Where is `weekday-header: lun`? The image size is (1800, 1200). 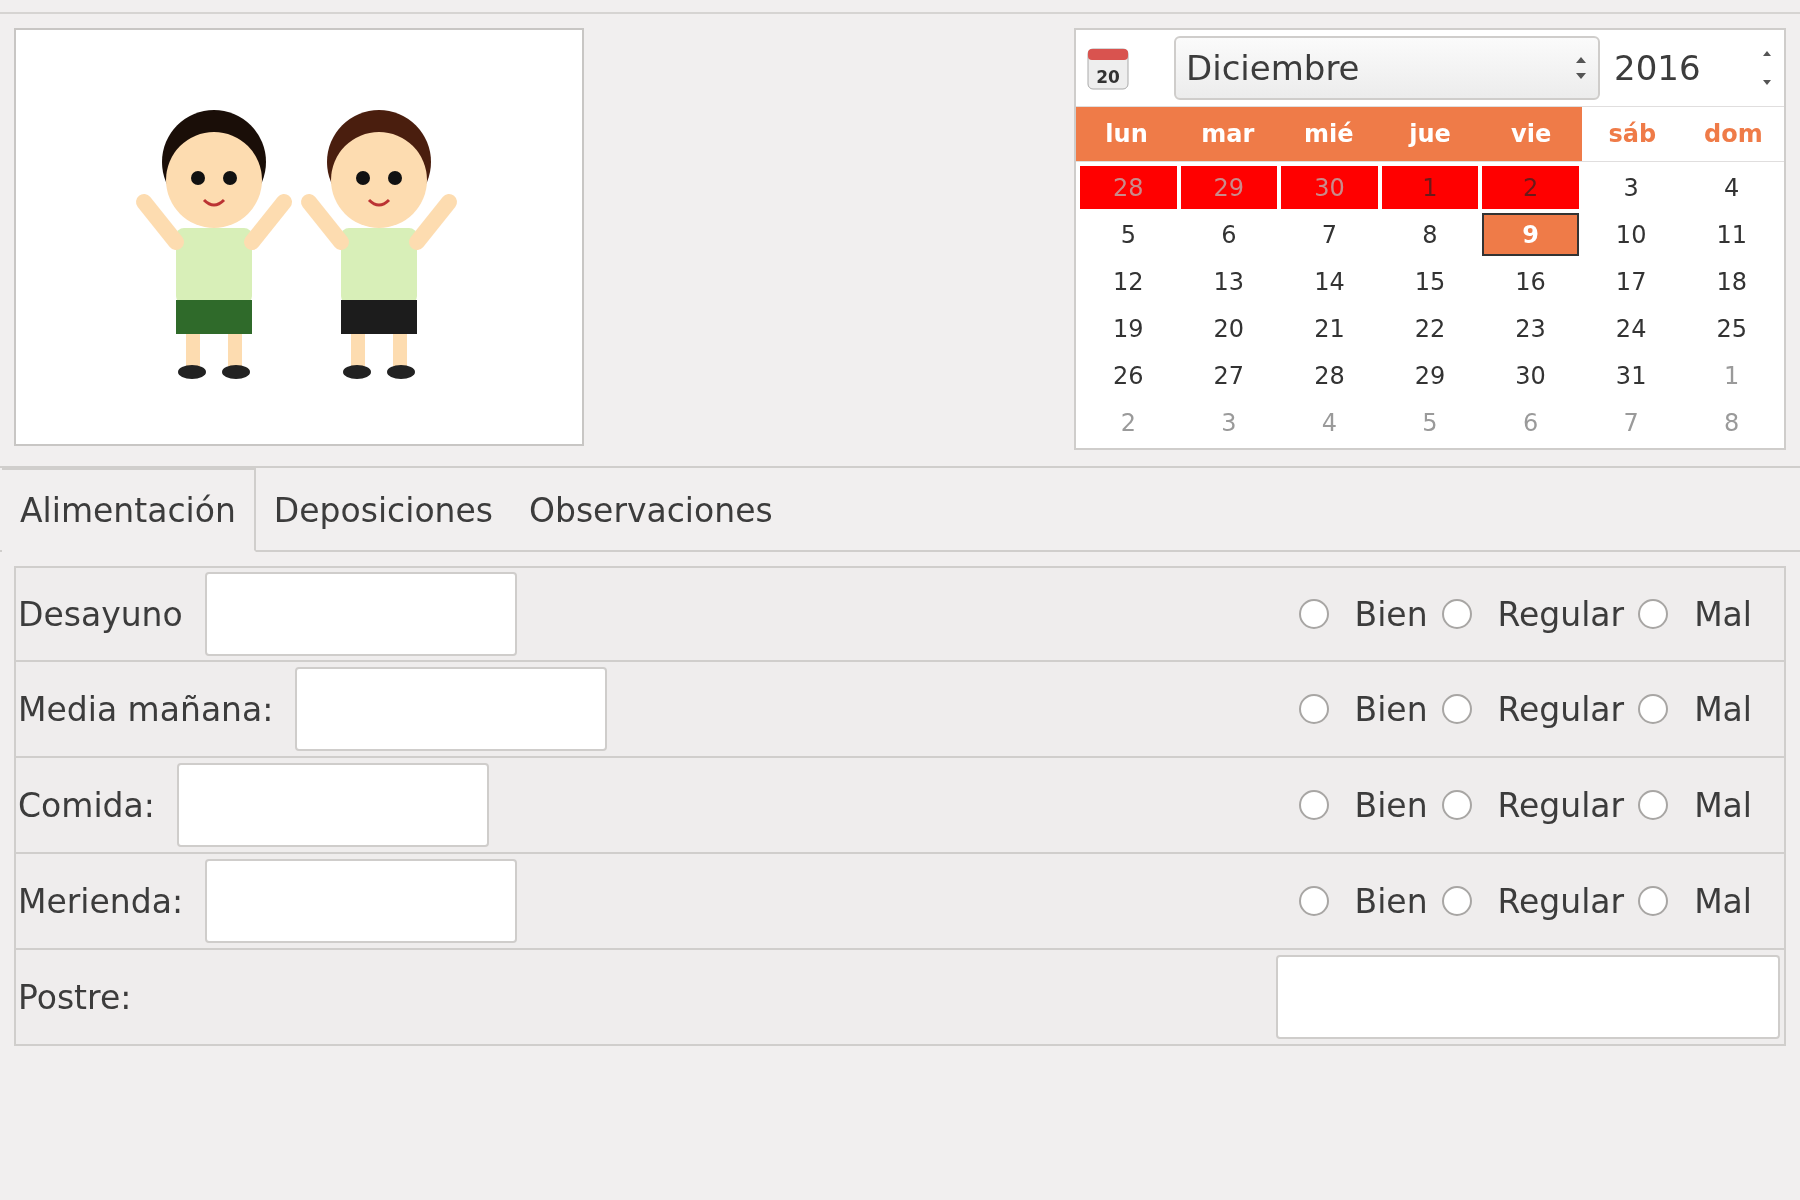
weekday-header: lun is located at coordinates (1127, 133).